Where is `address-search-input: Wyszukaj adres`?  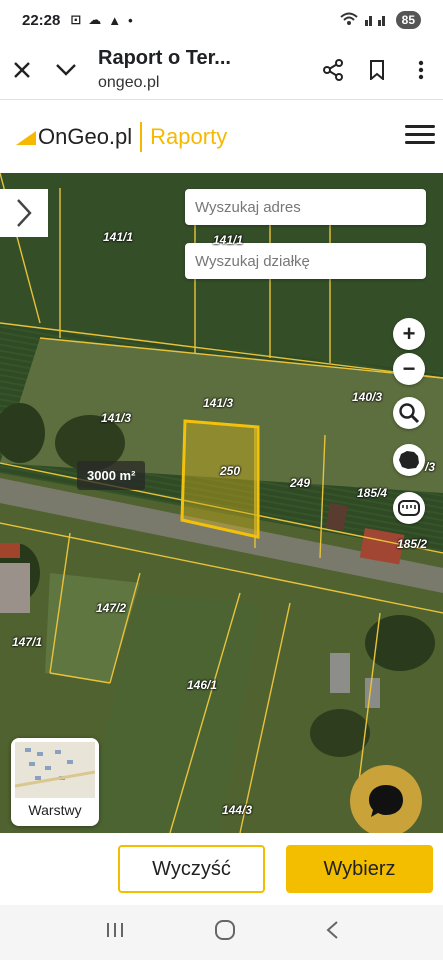
address-search-input: Wyszukaj adres is located at coordinates (305, 207).